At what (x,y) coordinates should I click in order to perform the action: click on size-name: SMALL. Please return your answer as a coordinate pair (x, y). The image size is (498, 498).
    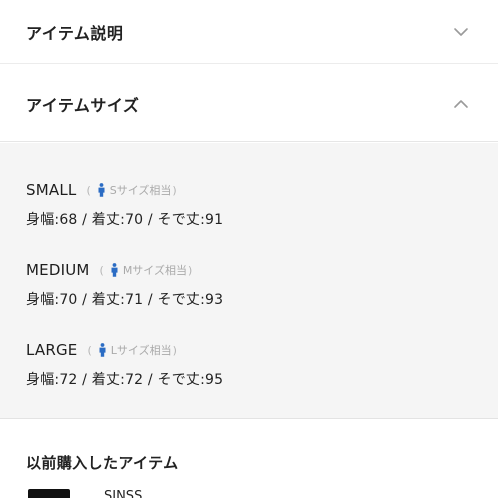
    Looking at the image, I should click on (51, 190).